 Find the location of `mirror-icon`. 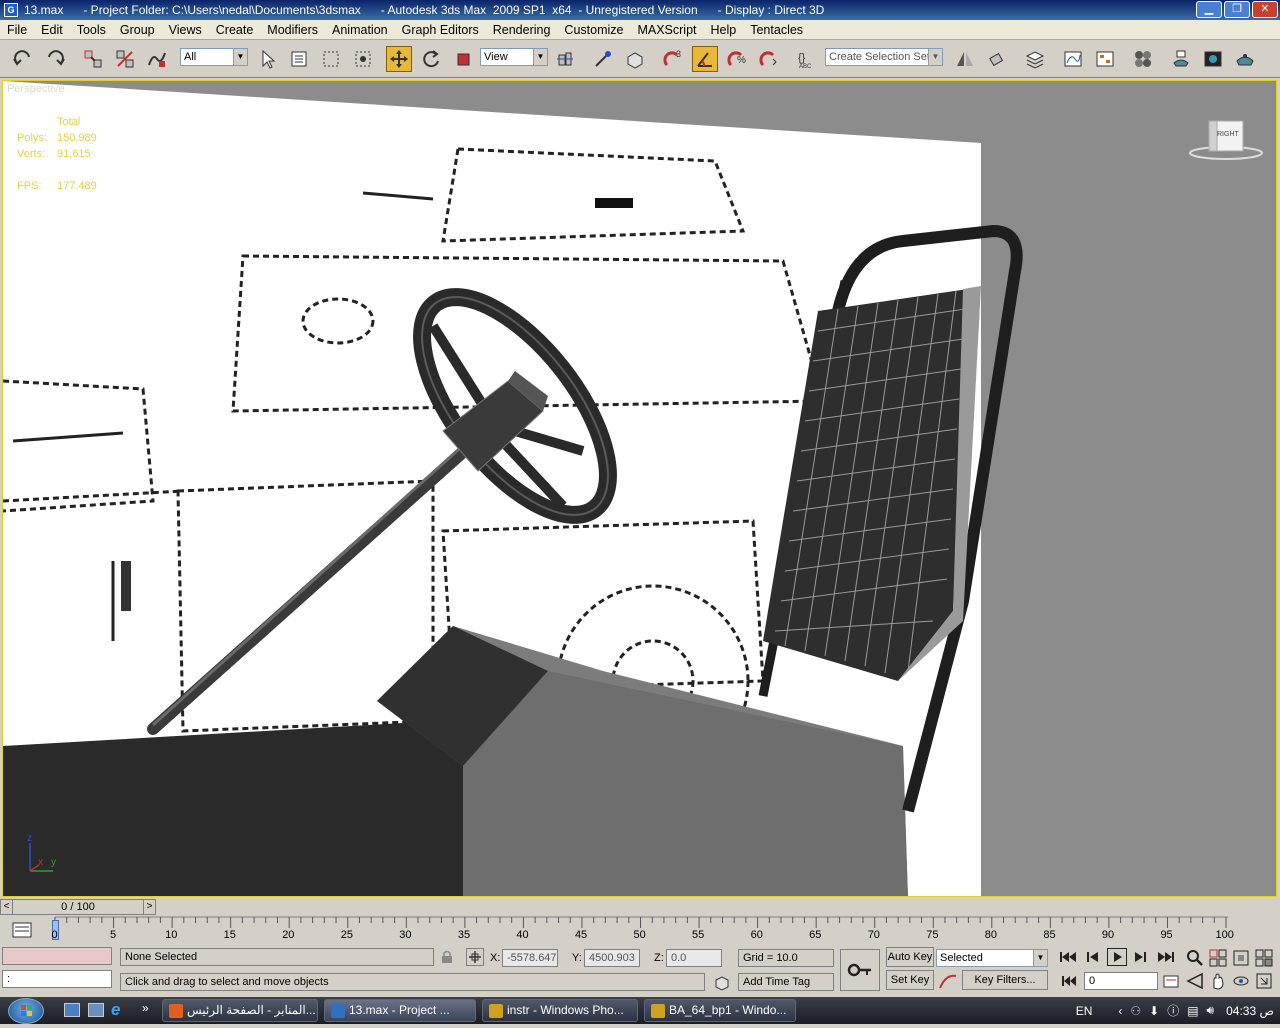

mirror-icon is located at coordinates (965, 59).